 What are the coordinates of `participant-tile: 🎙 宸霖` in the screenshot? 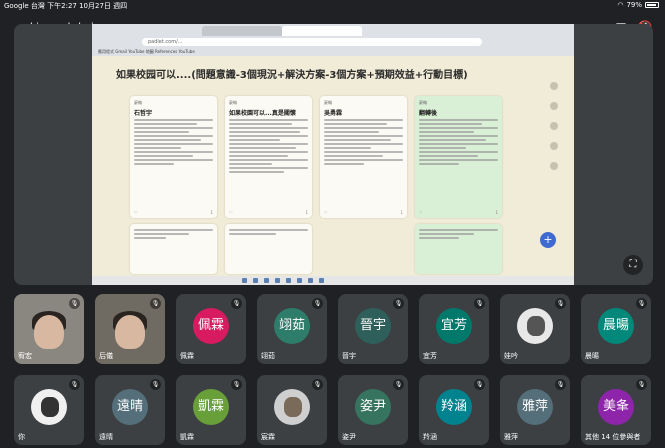 It's located at (292, 410).